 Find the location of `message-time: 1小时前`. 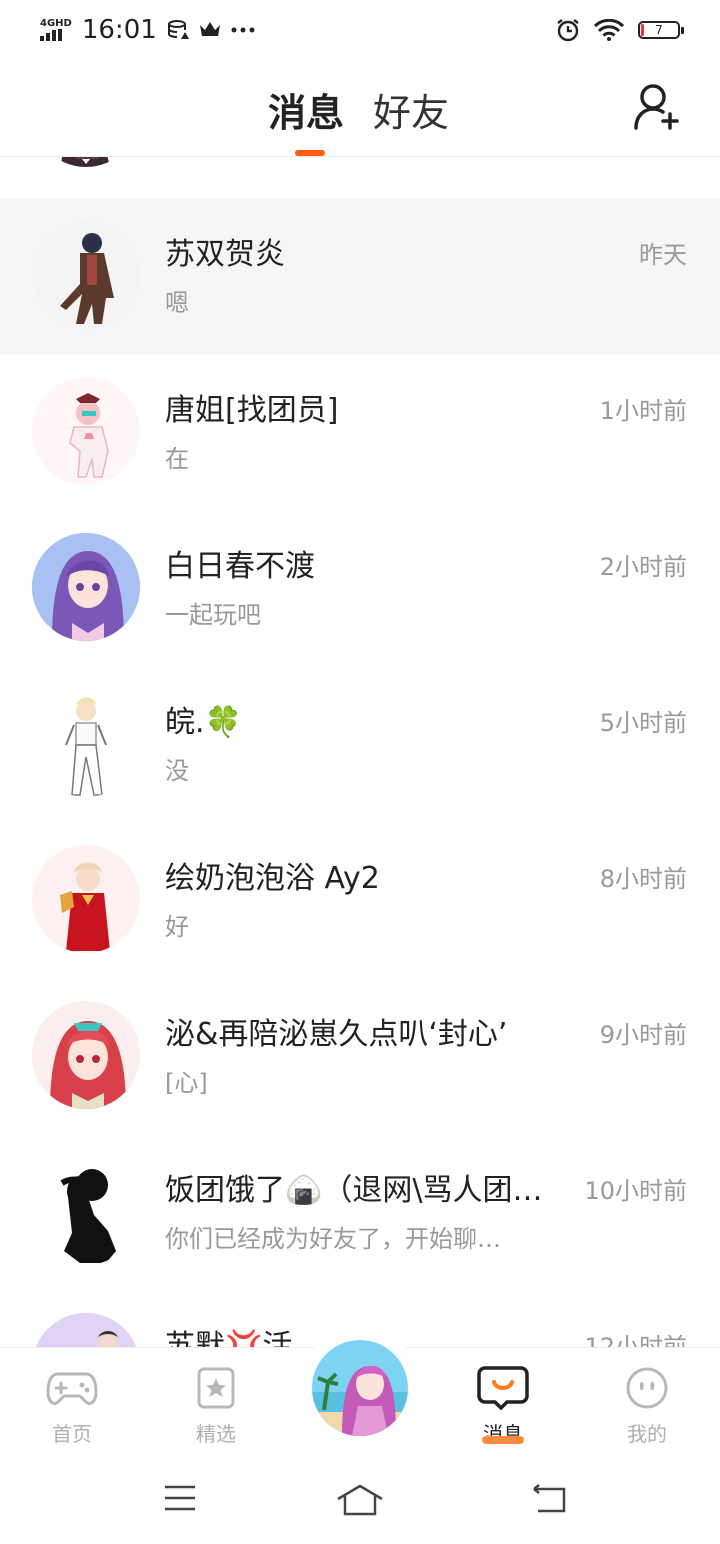

message-time: 1小时前 is located at coordinates (643, 411).